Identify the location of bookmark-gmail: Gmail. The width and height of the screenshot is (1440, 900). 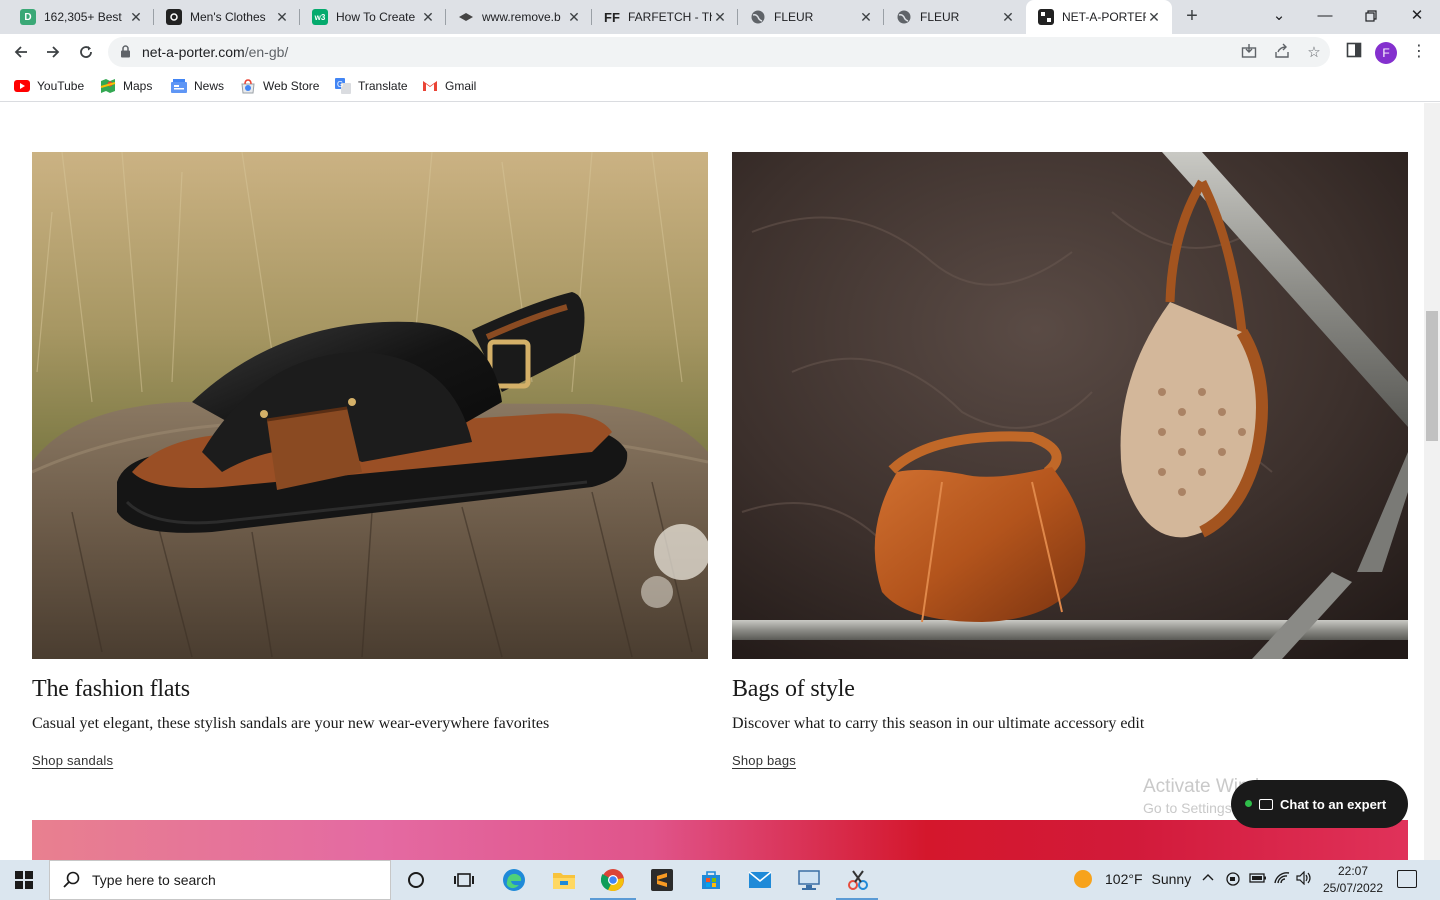
(449, 86).